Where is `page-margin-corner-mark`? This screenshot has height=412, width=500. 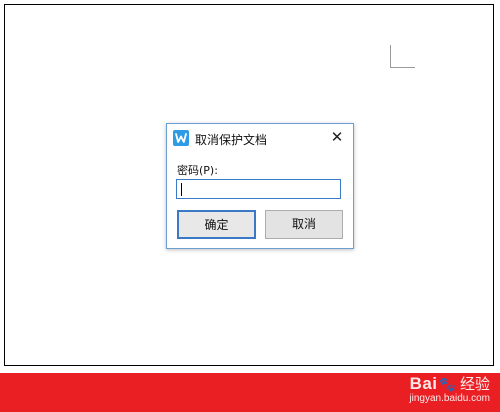 page-margin-corner-mark is located at coordinates (402, 56).